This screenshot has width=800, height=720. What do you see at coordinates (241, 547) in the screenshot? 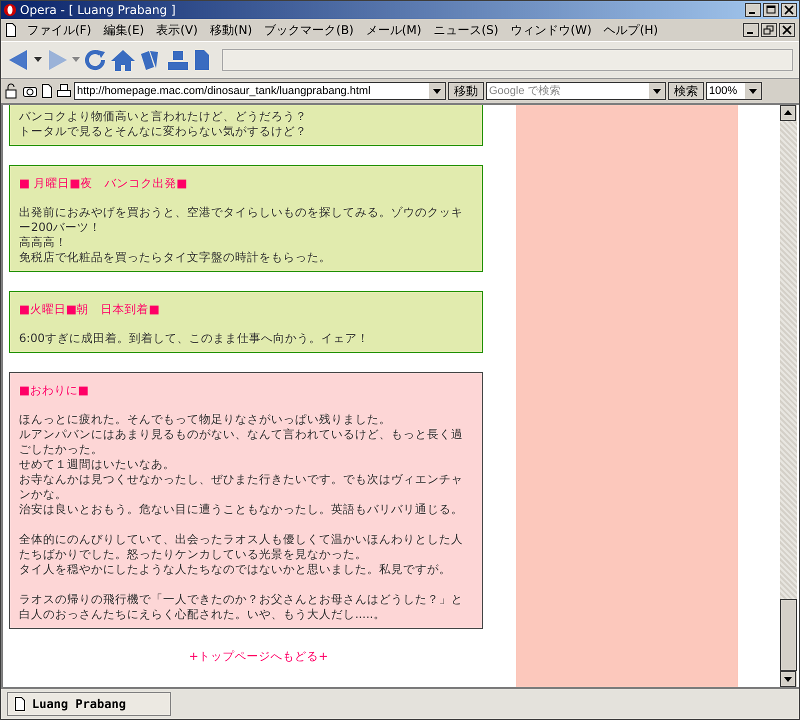
I see `body-text: 全体的にのんびりしていて、出会ったラオス人も優しくて温かいほんわりとした人たちばかりでした。怒ったりケンカしている光景を見なかった。` at bounding box center [241, 547].